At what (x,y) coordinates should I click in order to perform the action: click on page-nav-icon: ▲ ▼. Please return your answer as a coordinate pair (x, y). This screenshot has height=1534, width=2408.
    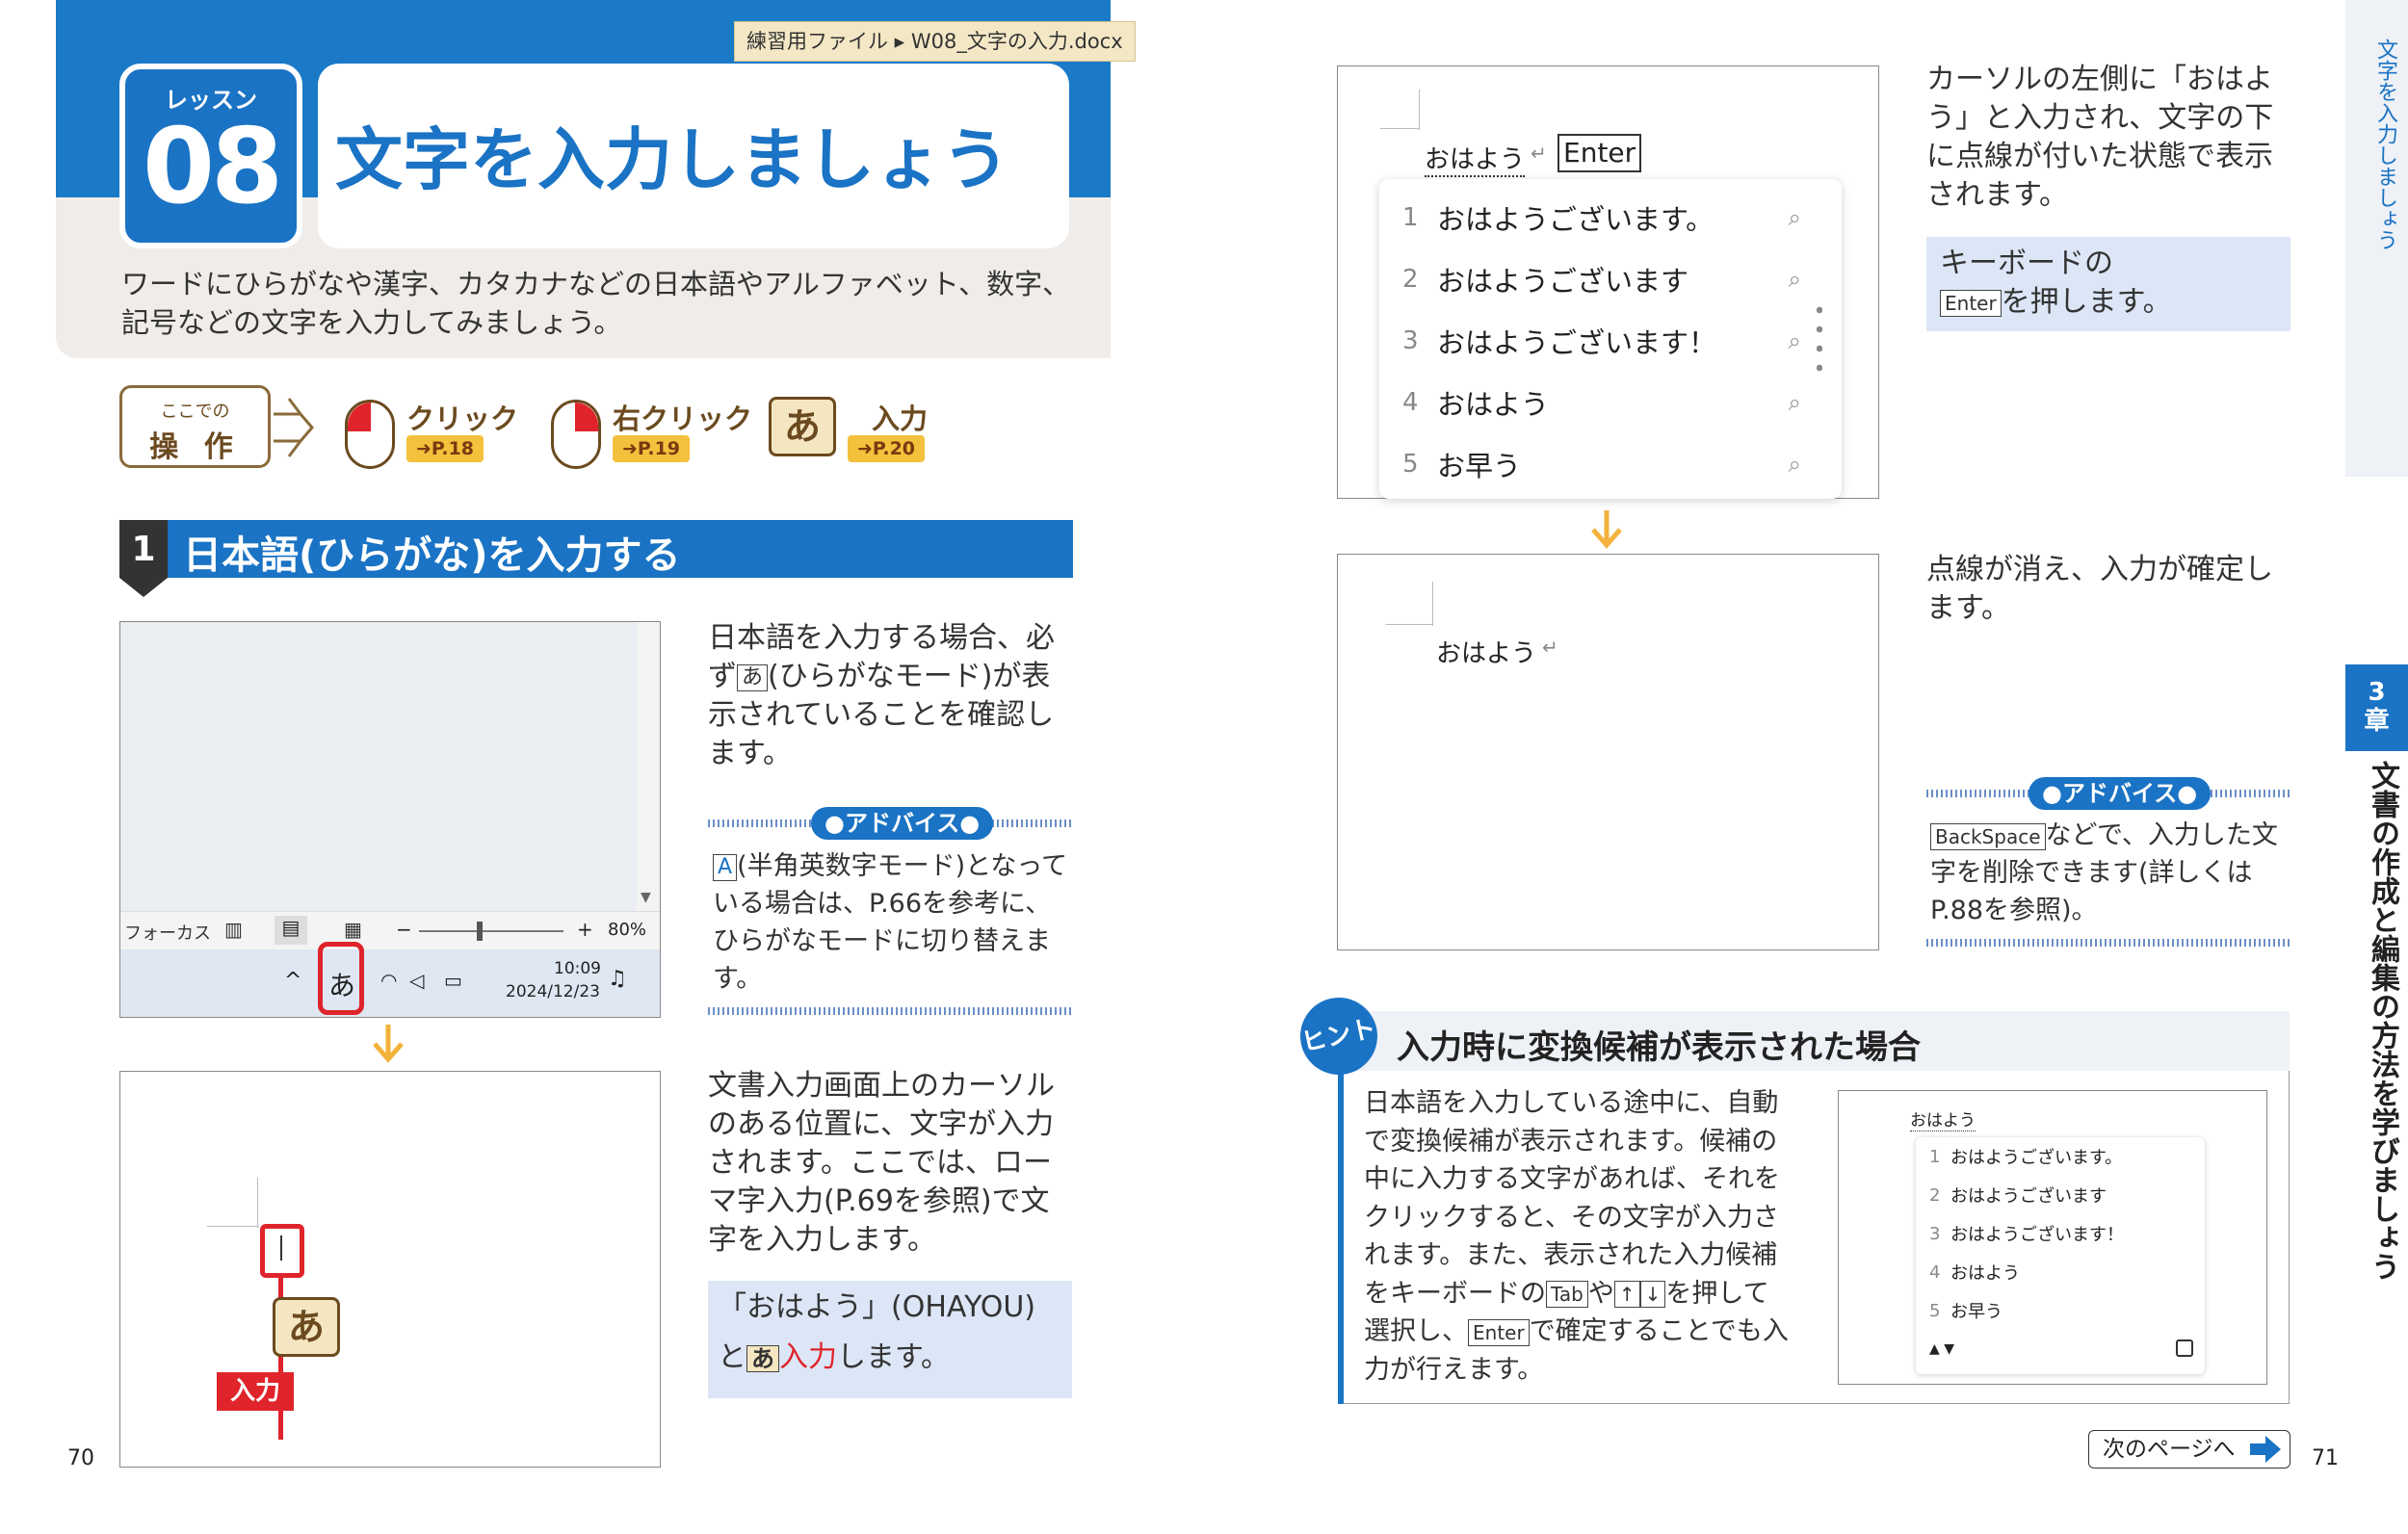
    Looking at the image, I should click on (1941, 1349).